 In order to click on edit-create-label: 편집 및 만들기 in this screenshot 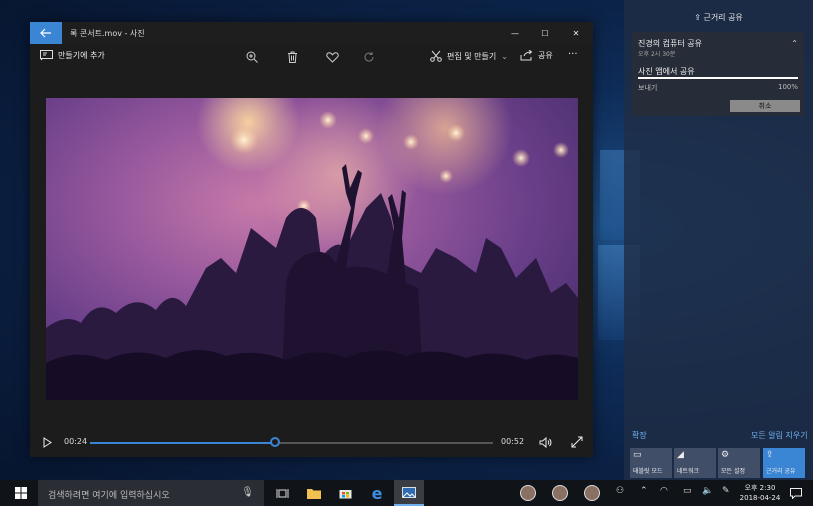, I will do `click(472, 56)`.